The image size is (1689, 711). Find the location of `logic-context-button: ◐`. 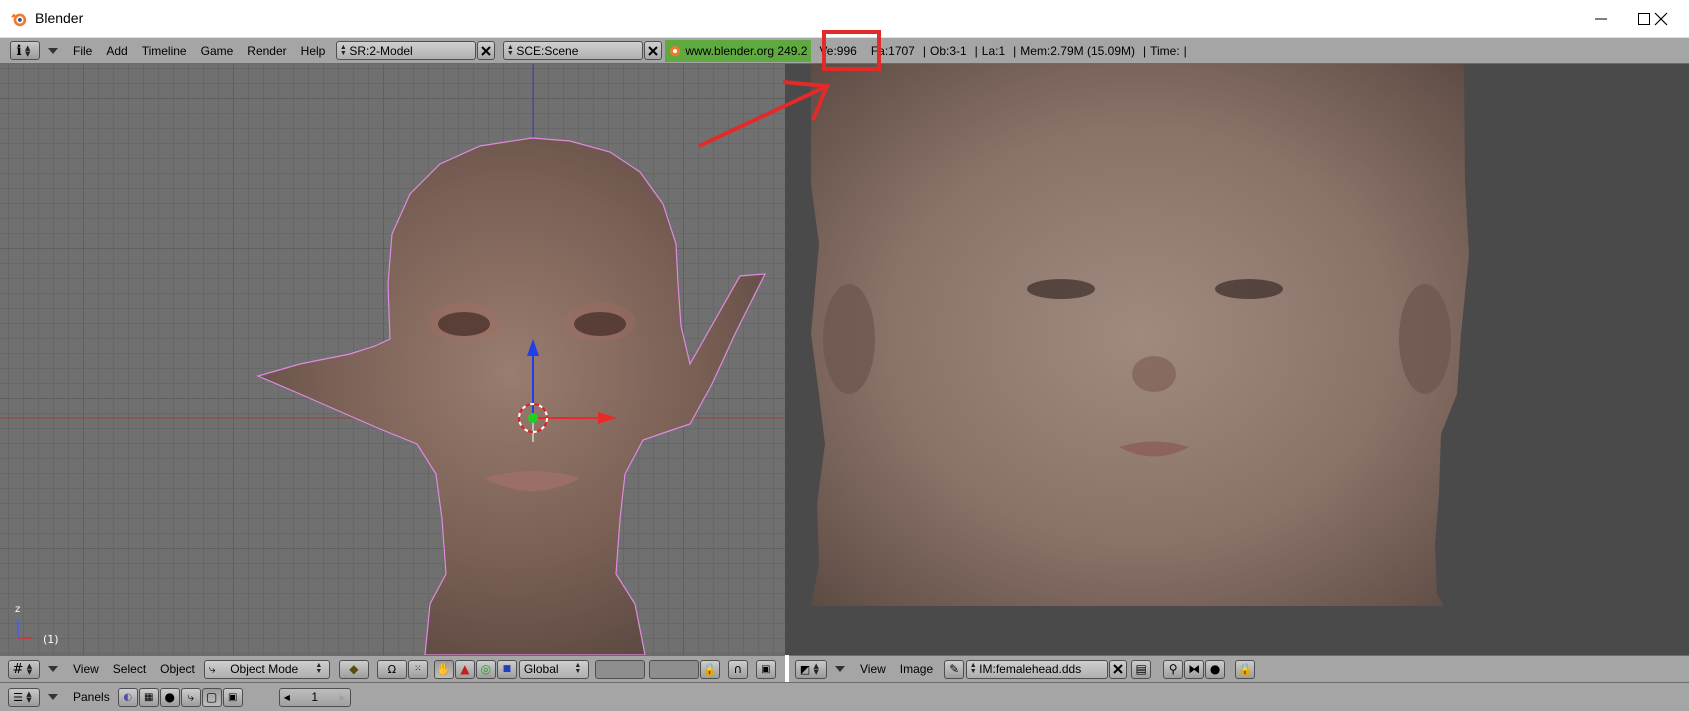

logic-context-button: ◐ is located at coordinates (127, 697).